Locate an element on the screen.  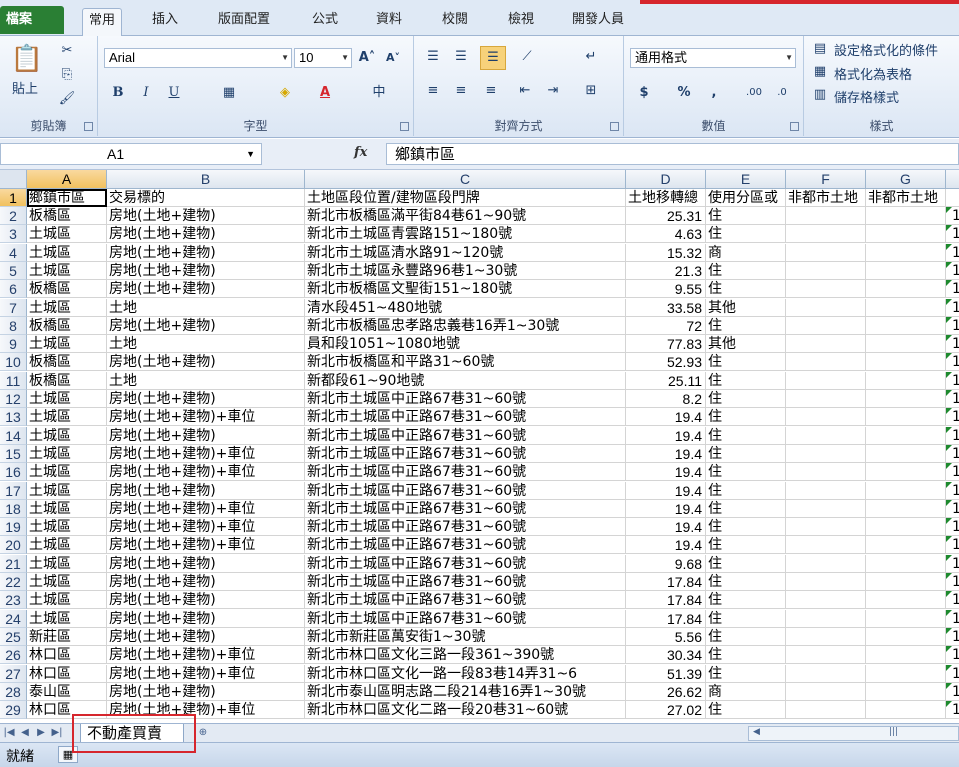
cell-c: 新北市林口區文化三路一段361~390號 is located at coordinates (465, 655).